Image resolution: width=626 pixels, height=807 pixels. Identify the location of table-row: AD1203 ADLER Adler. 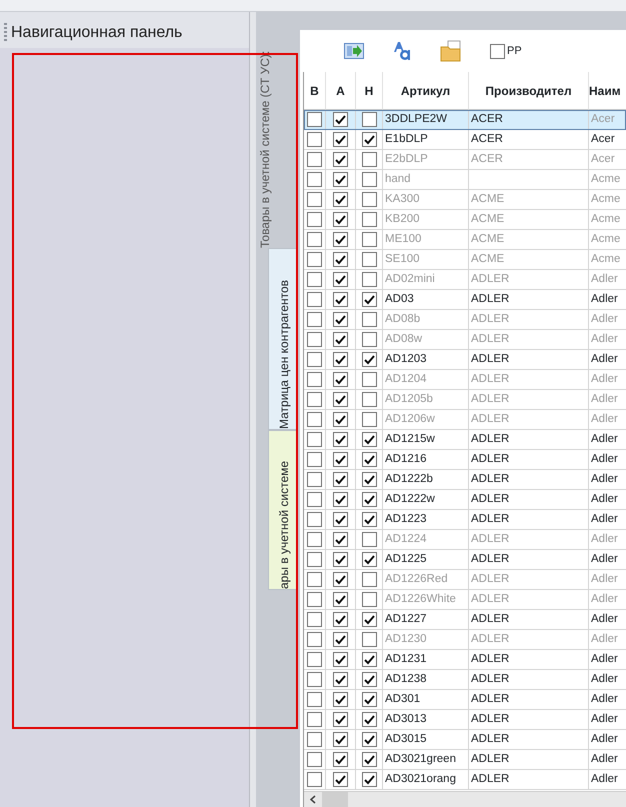
(465, 360).